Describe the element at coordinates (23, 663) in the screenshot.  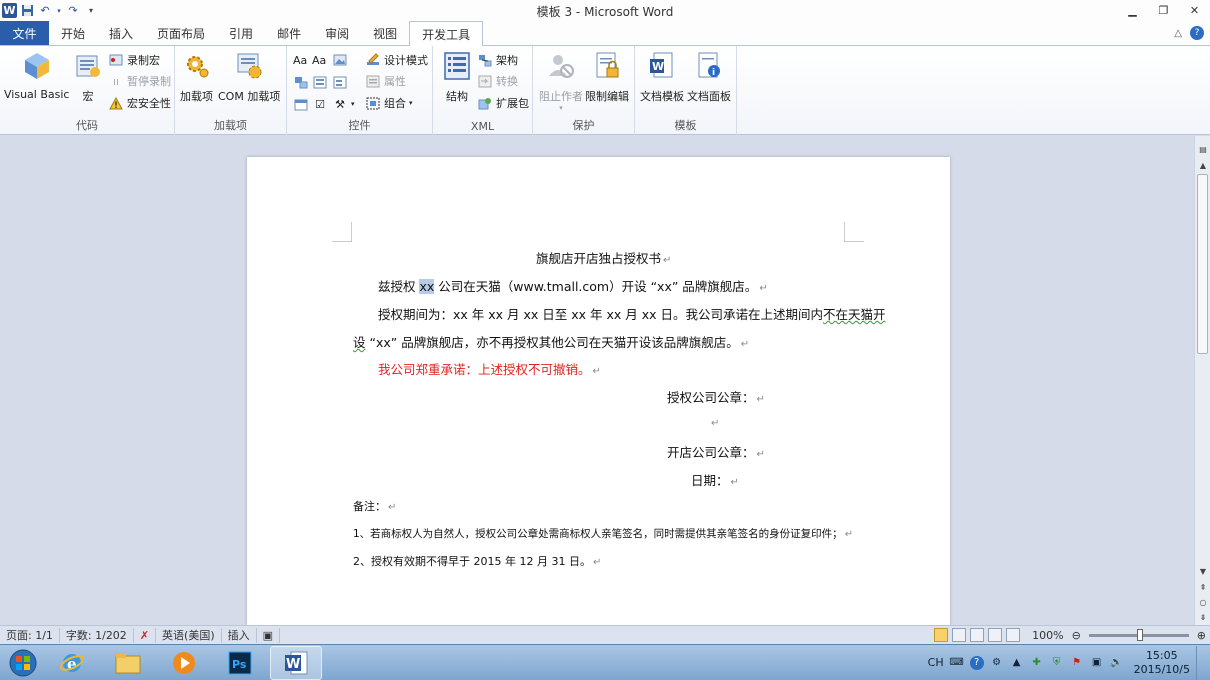
I see `start-orb-icon` at that location.